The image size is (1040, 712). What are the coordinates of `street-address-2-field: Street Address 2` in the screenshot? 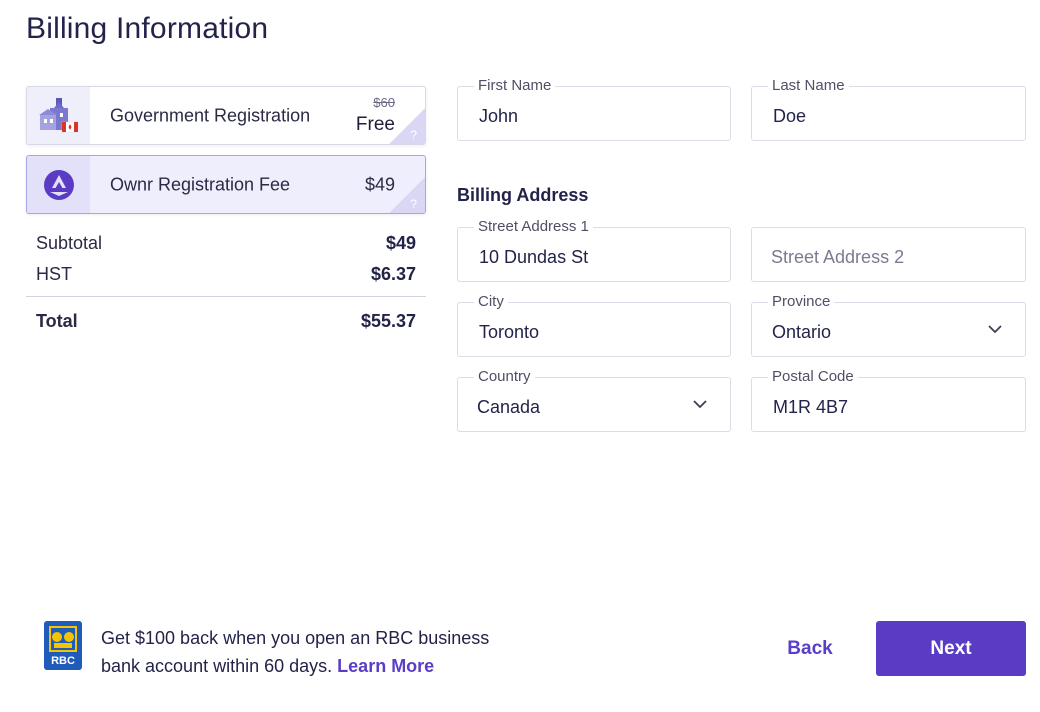 It's located at (888, 254).